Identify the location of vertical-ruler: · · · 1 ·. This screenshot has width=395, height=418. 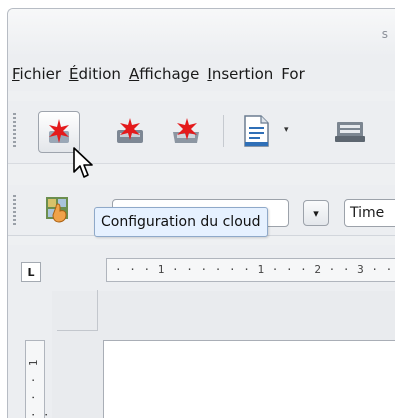
(39, 379).